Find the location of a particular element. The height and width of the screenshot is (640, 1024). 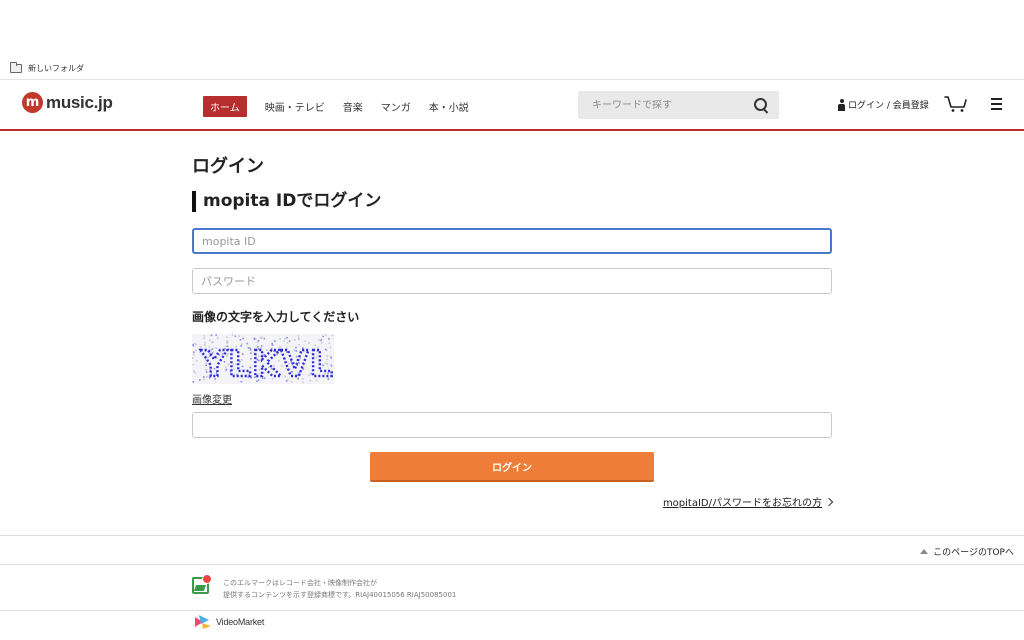

nav-item-music: 音楽 is located at coordinates (353, 106).